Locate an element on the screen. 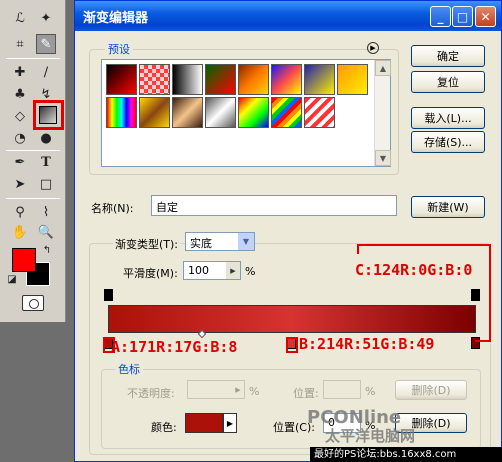 The height and width of the screenshot is (462, 502). zoom-icon: 🔍 is located at coordinates (46, 232).